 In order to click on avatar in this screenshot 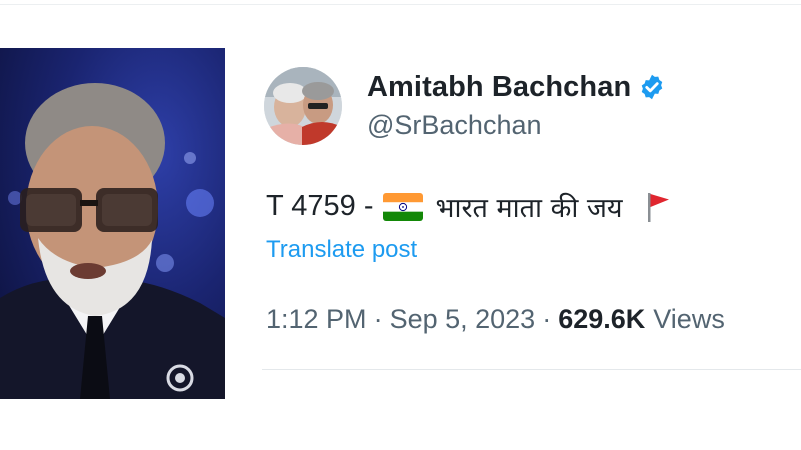, I will do `click(303, 106)`.